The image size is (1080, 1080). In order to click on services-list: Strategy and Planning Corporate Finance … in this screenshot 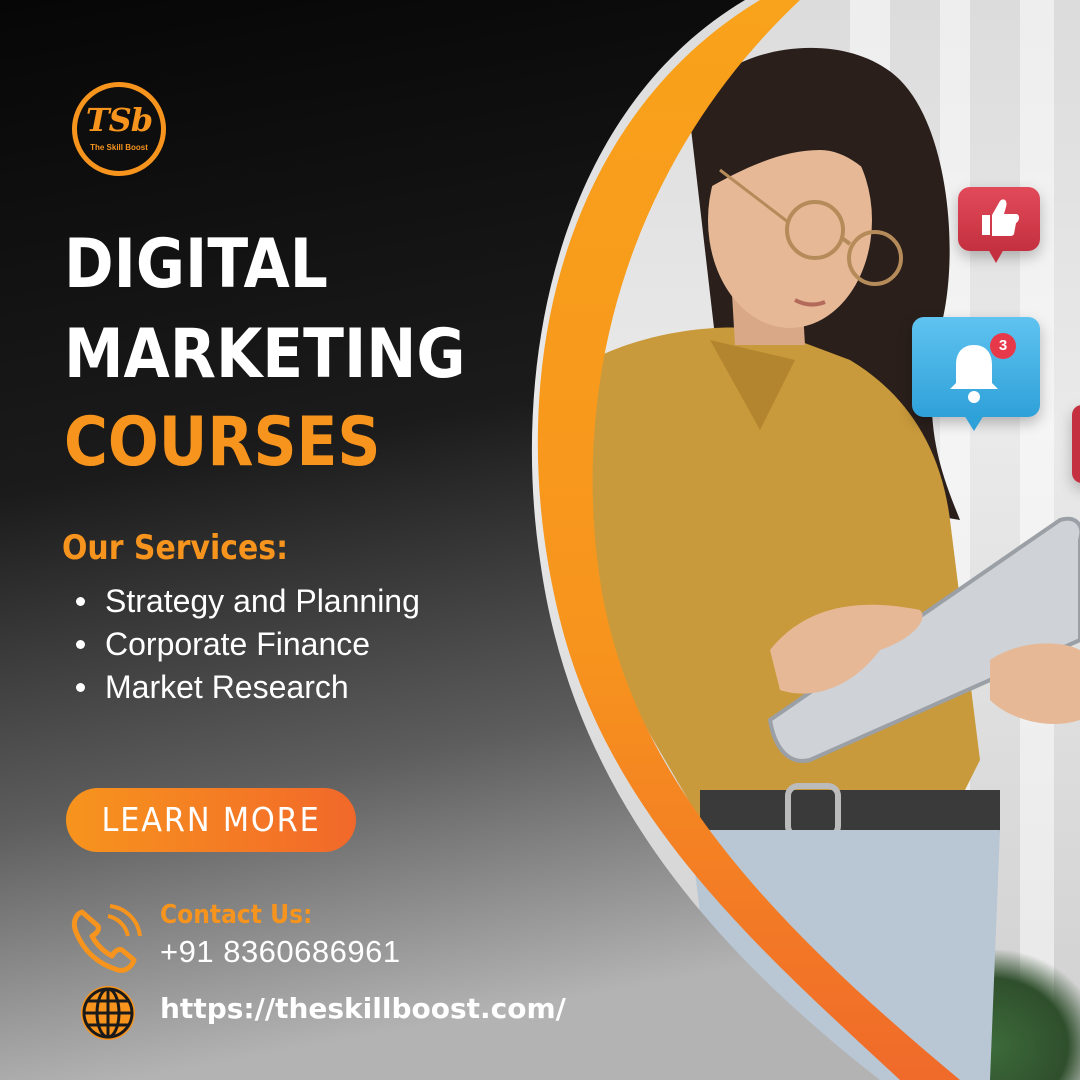, I will do `click(248, 644)`.